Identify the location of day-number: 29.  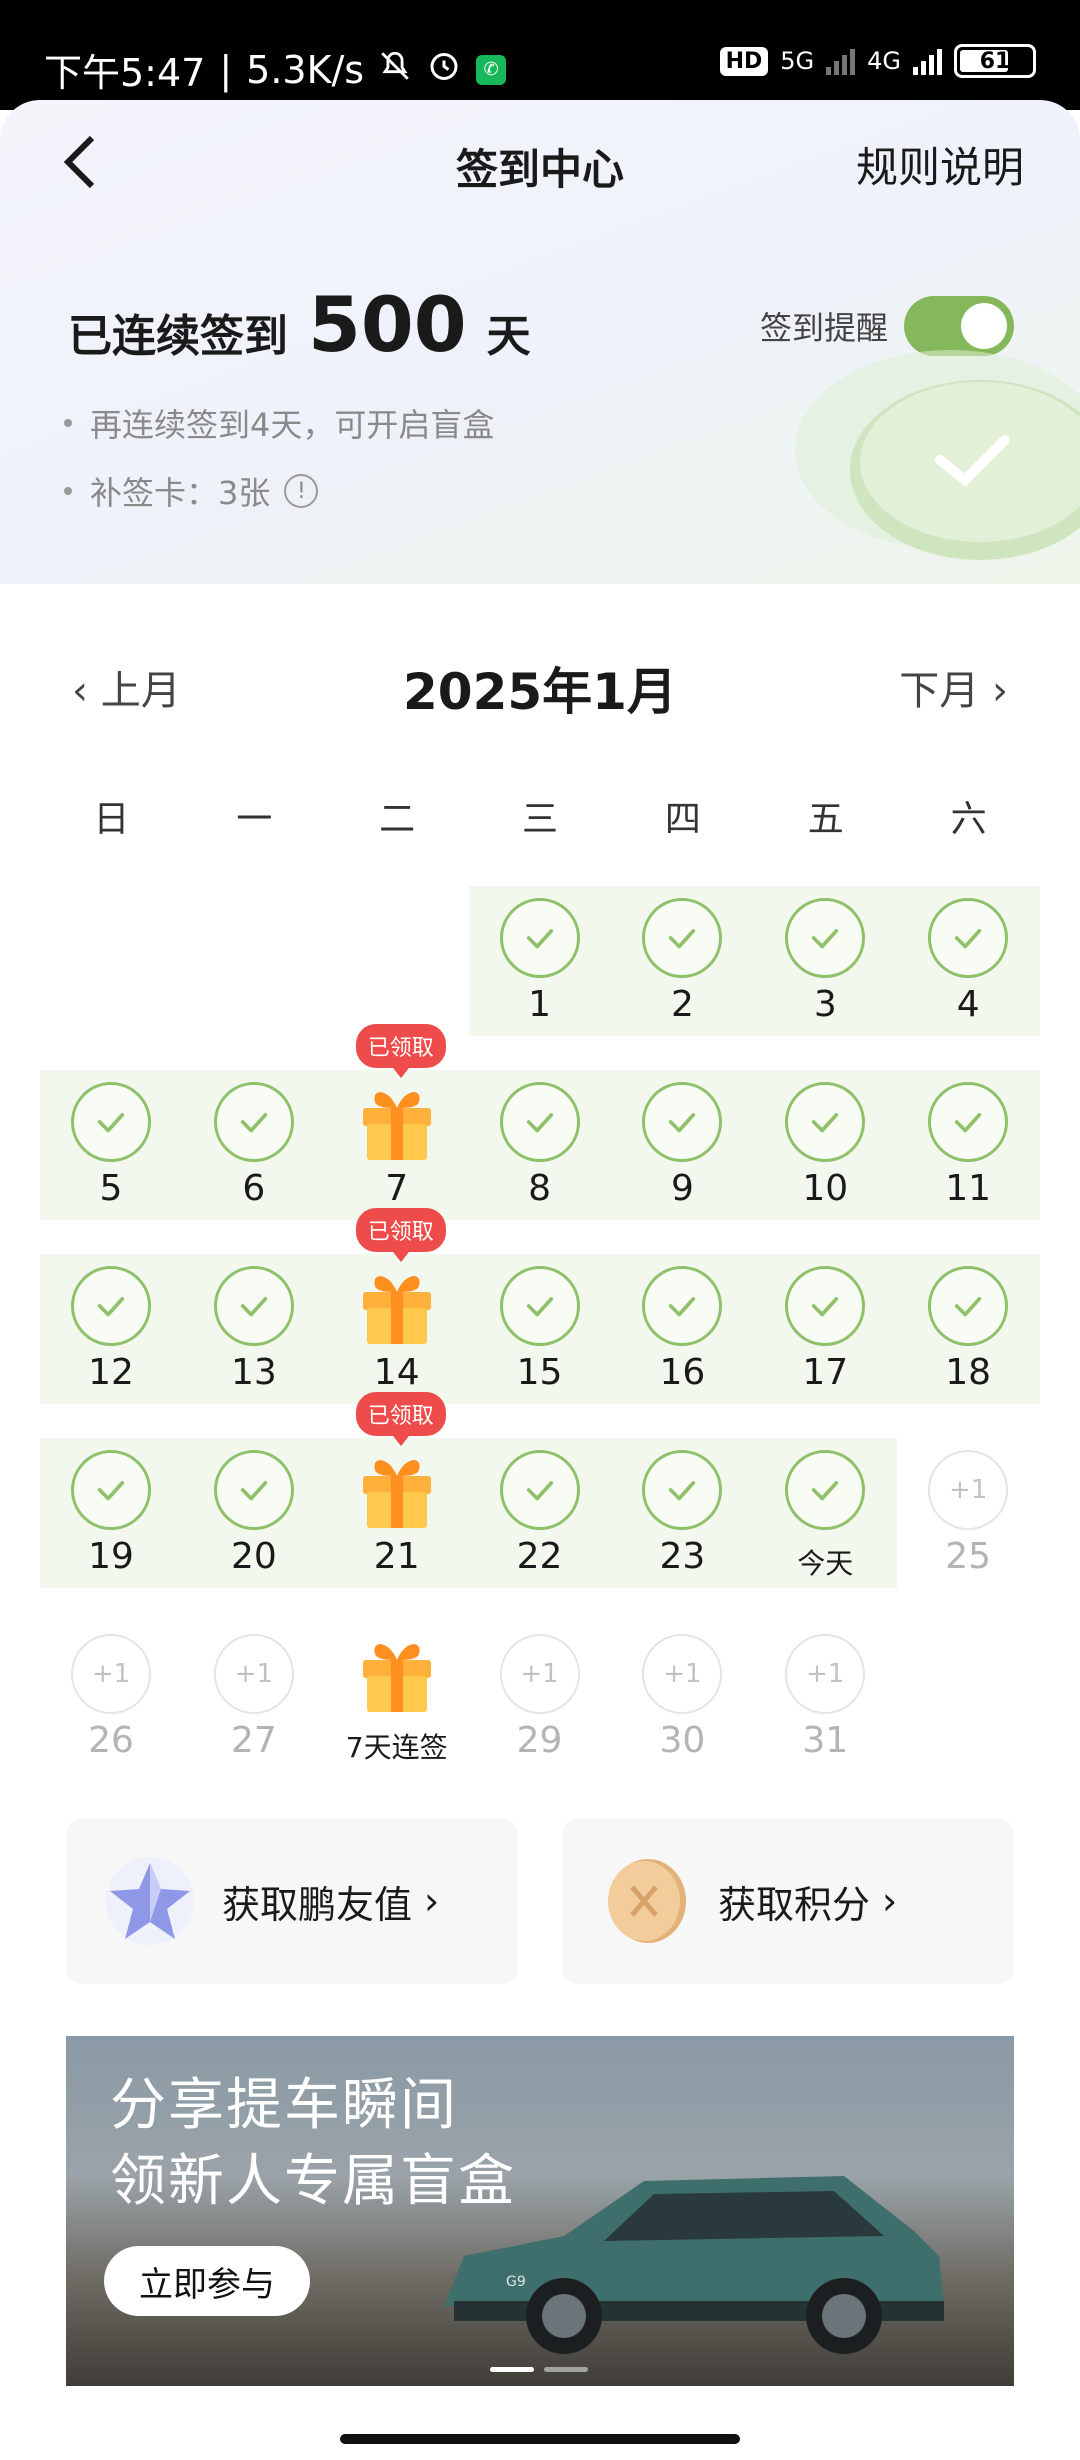
(539, 1740).